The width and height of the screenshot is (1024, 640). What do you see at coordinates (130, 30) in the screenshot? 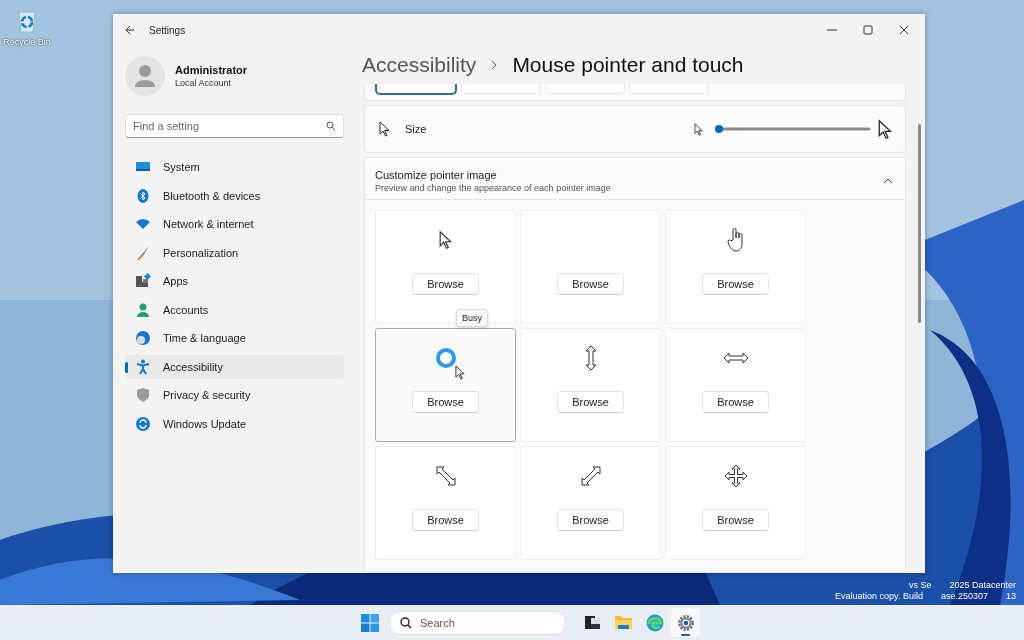
I see `back-icon` at bounding box center [130, 30].